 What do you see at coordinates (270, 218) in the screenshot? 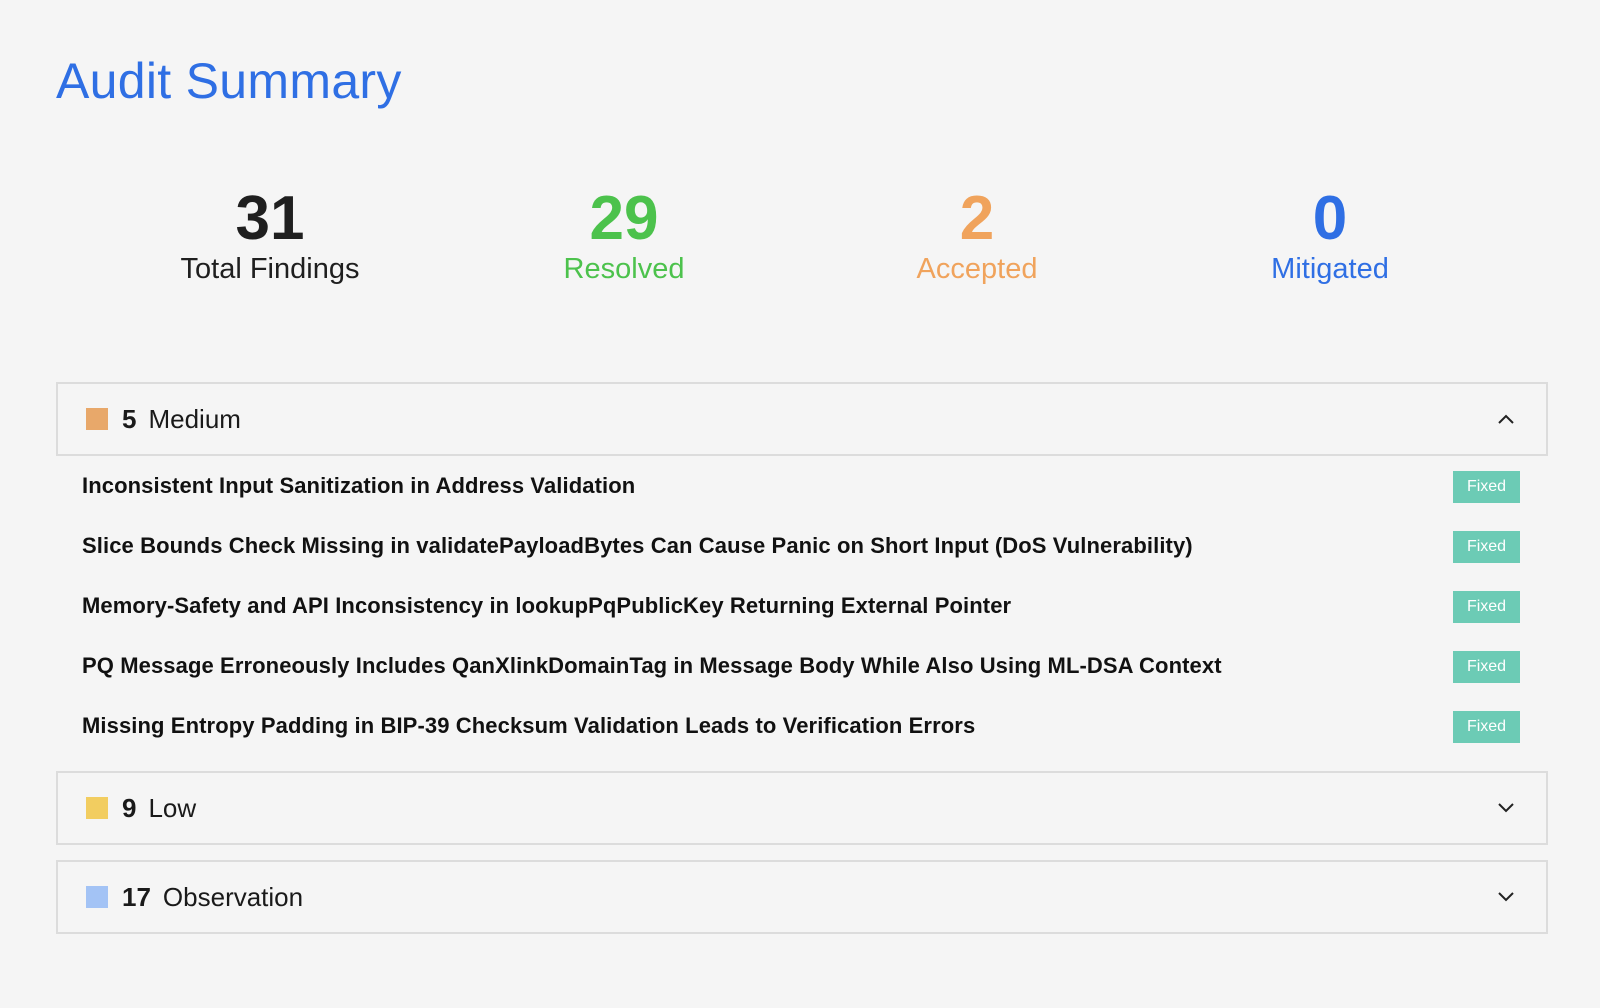
I see `stat-total-value: 31` at bounding box center [270, 218].